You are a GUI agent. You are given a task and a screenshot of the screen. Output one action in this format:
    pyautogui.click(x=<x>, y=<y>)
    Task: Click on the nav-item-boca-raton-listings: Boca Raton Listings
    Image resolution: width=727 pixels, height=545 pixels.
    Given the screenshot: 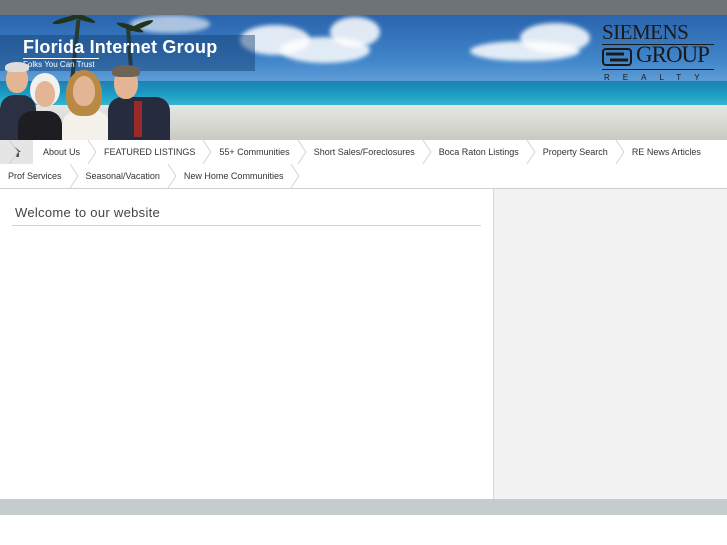 What is the action you would take?
    pyautogui.click(x=482, y=152)
    